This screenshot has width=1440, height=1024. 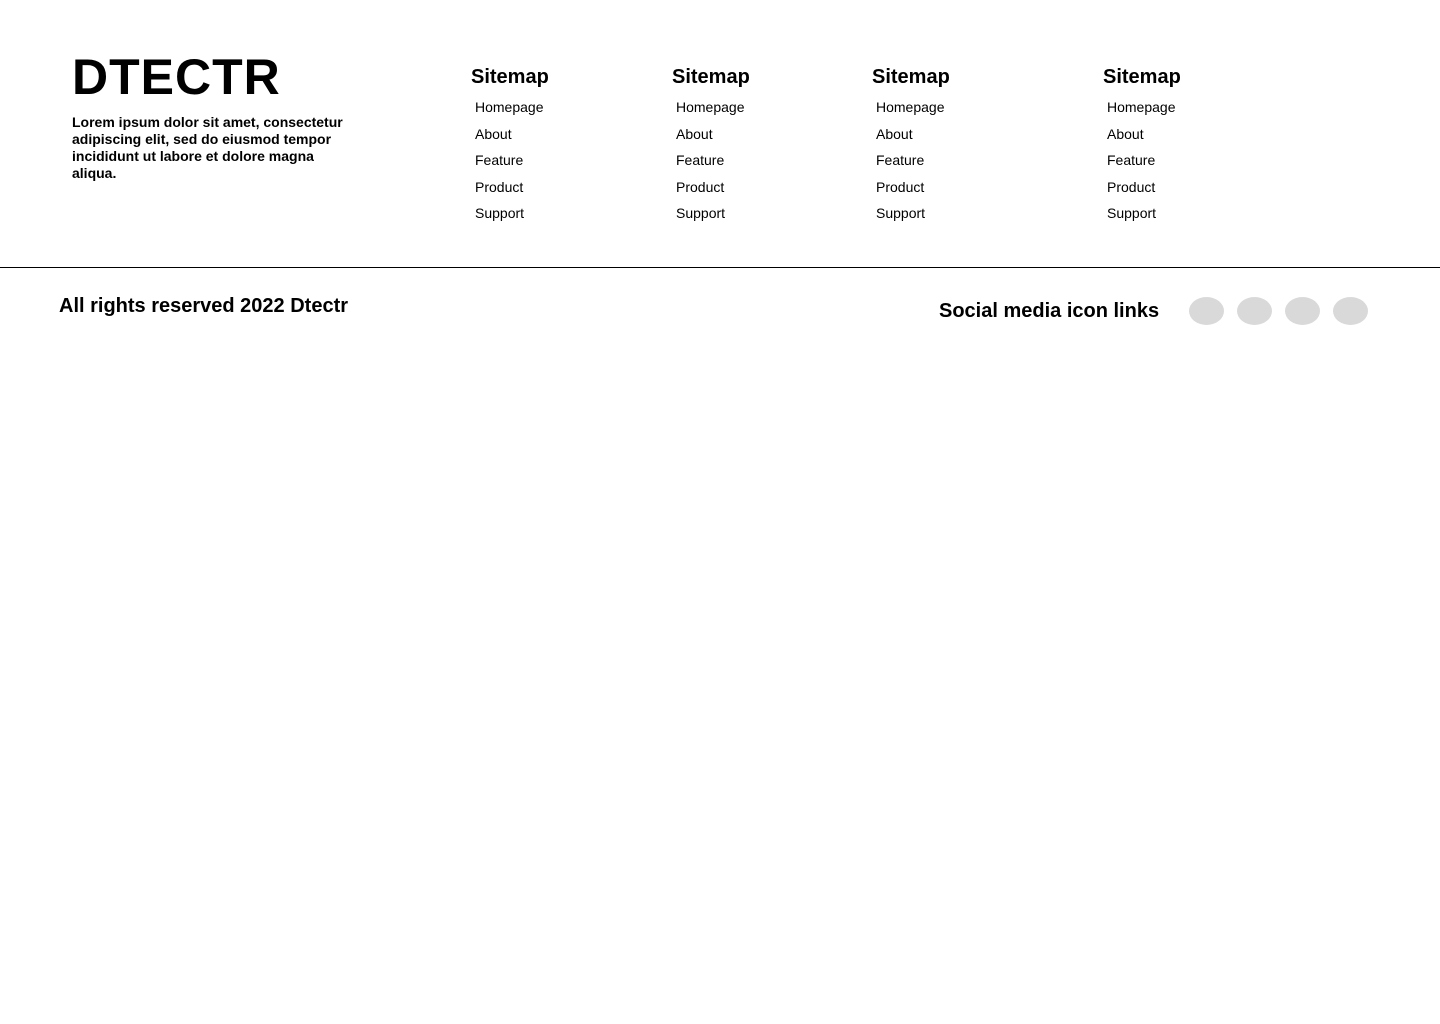 What do you see at coordinates (204, 306) in the screenshot?
I see `copyright-text: All rights reserved 2022 Dtectr` at bounding box center [204, 306].